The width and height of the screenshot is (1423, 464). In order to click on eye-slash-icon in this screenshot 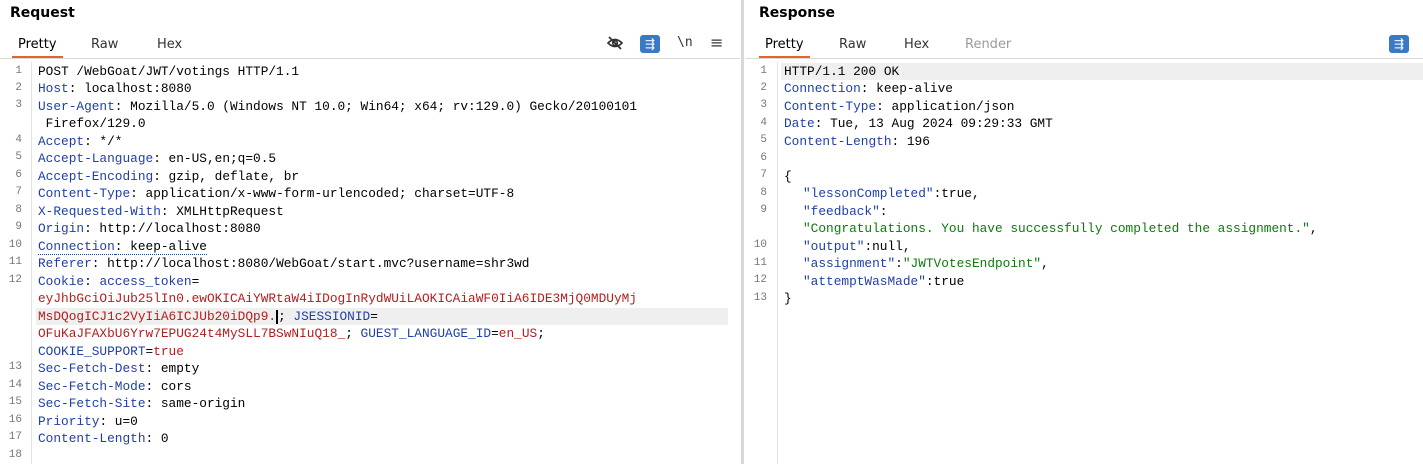, I will do `click(615, 45)`.